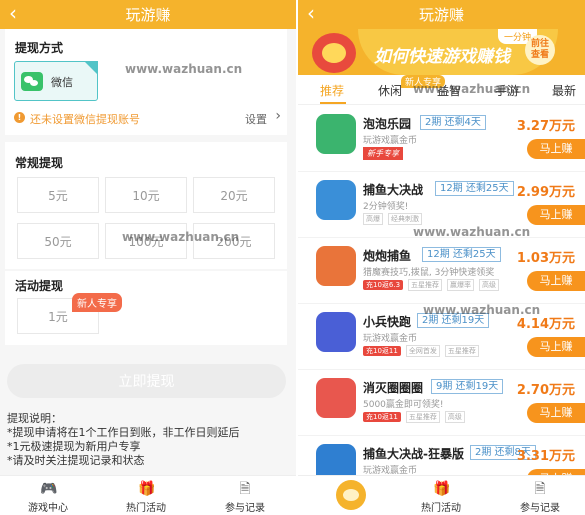 This screenshot has height=515, width=585. What do you see at coordinates (545, 126) in the screenshot?
I see `reward-amount: 3.27万元` at bounding box center [545, 126].